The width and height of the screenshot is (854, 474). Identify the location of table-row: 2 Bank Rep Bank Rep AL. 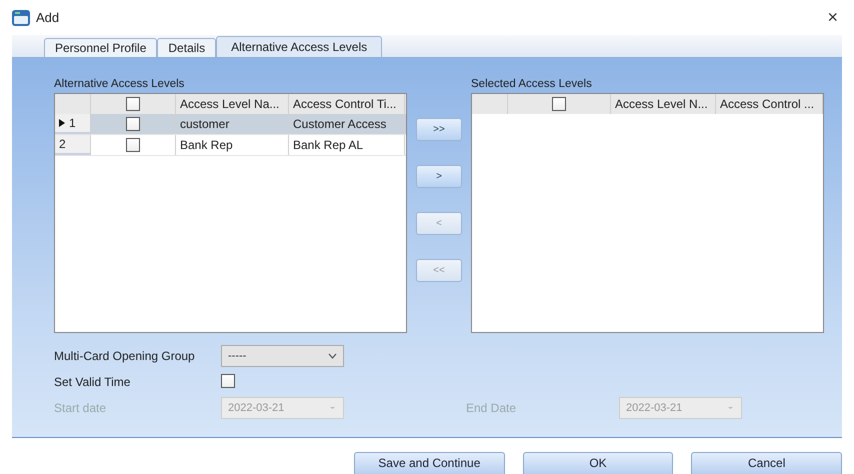
(230, 145).